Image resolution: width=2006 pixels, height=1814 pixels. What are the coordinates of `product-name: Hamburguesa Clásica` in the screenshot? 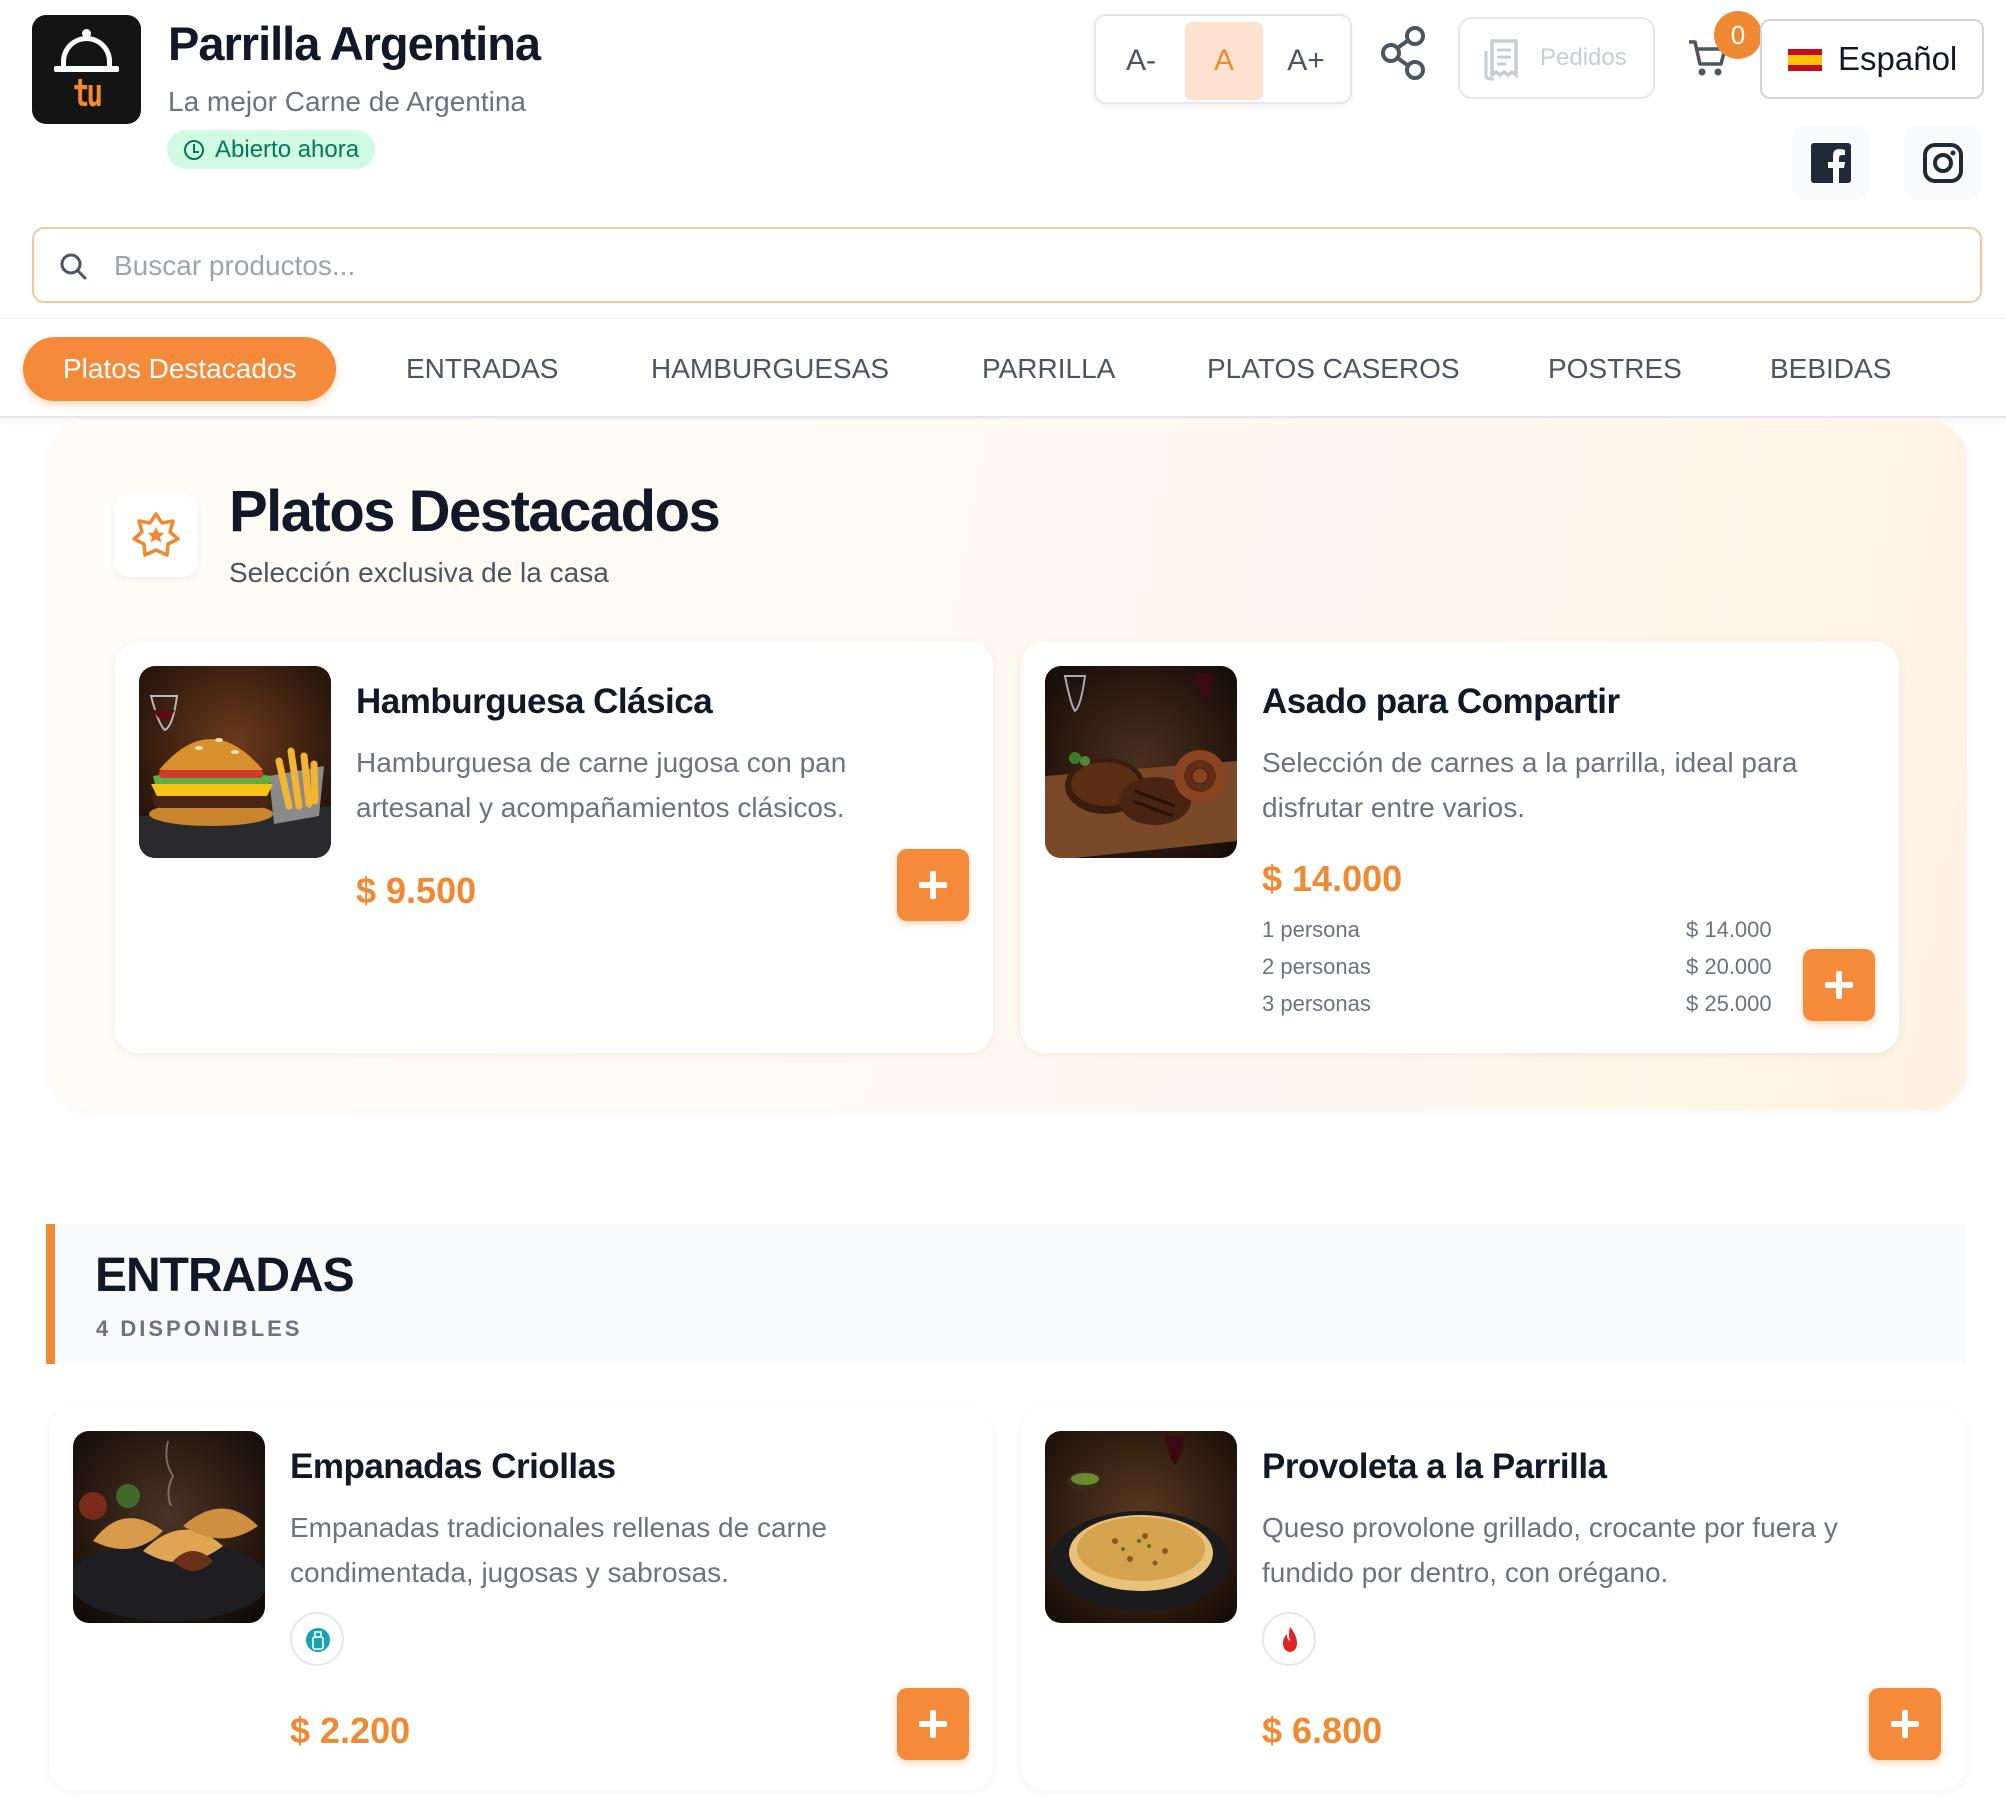 It's located at (534, 701).